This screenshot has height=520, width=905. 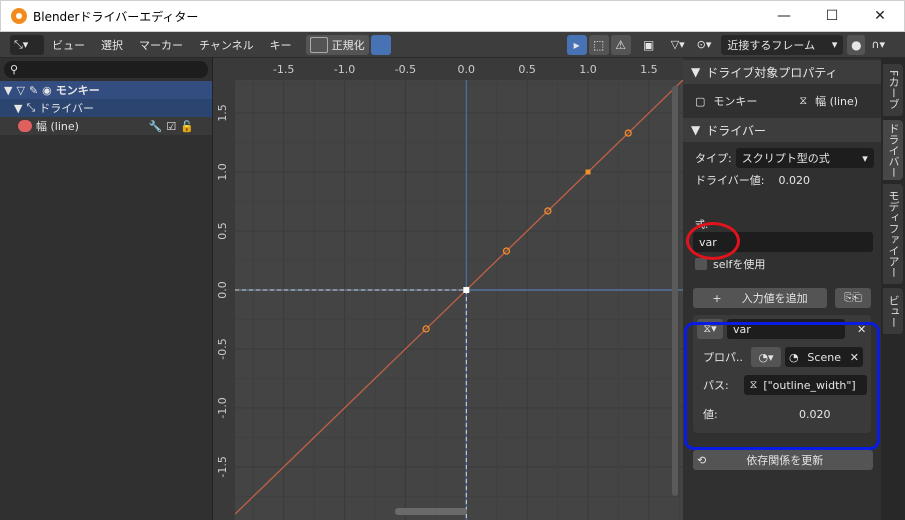 What do you see at coordinates (735, 101) in the screenshot?
I see `target-object-label: モンキー` at bounding box center [735, 101].